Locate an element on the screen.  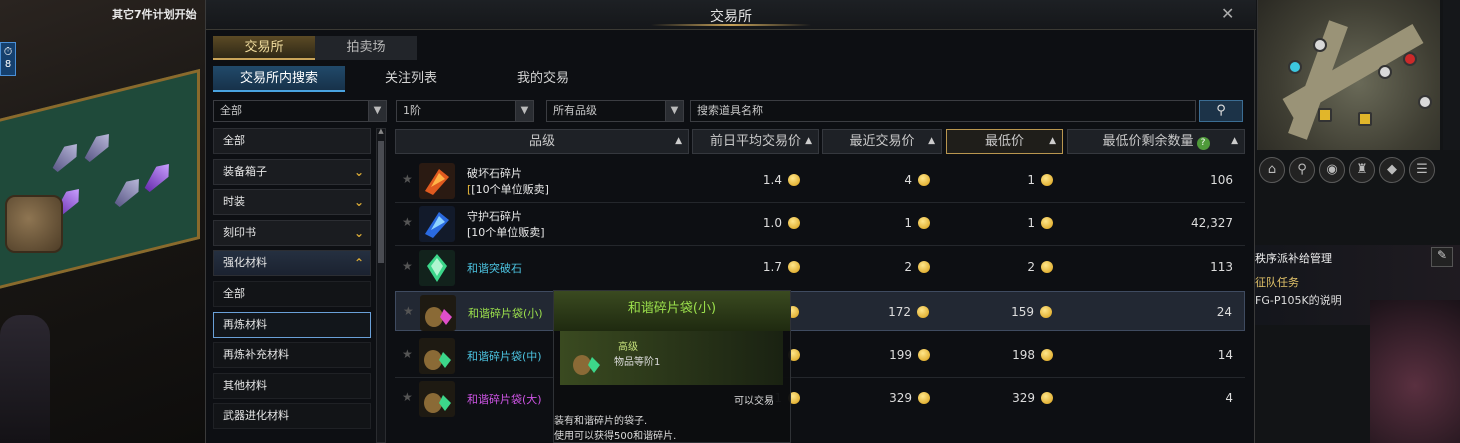
table-row: ★ 和谐碎片袋(中) 1 199 198 14 is located at coordinates (820, 355).